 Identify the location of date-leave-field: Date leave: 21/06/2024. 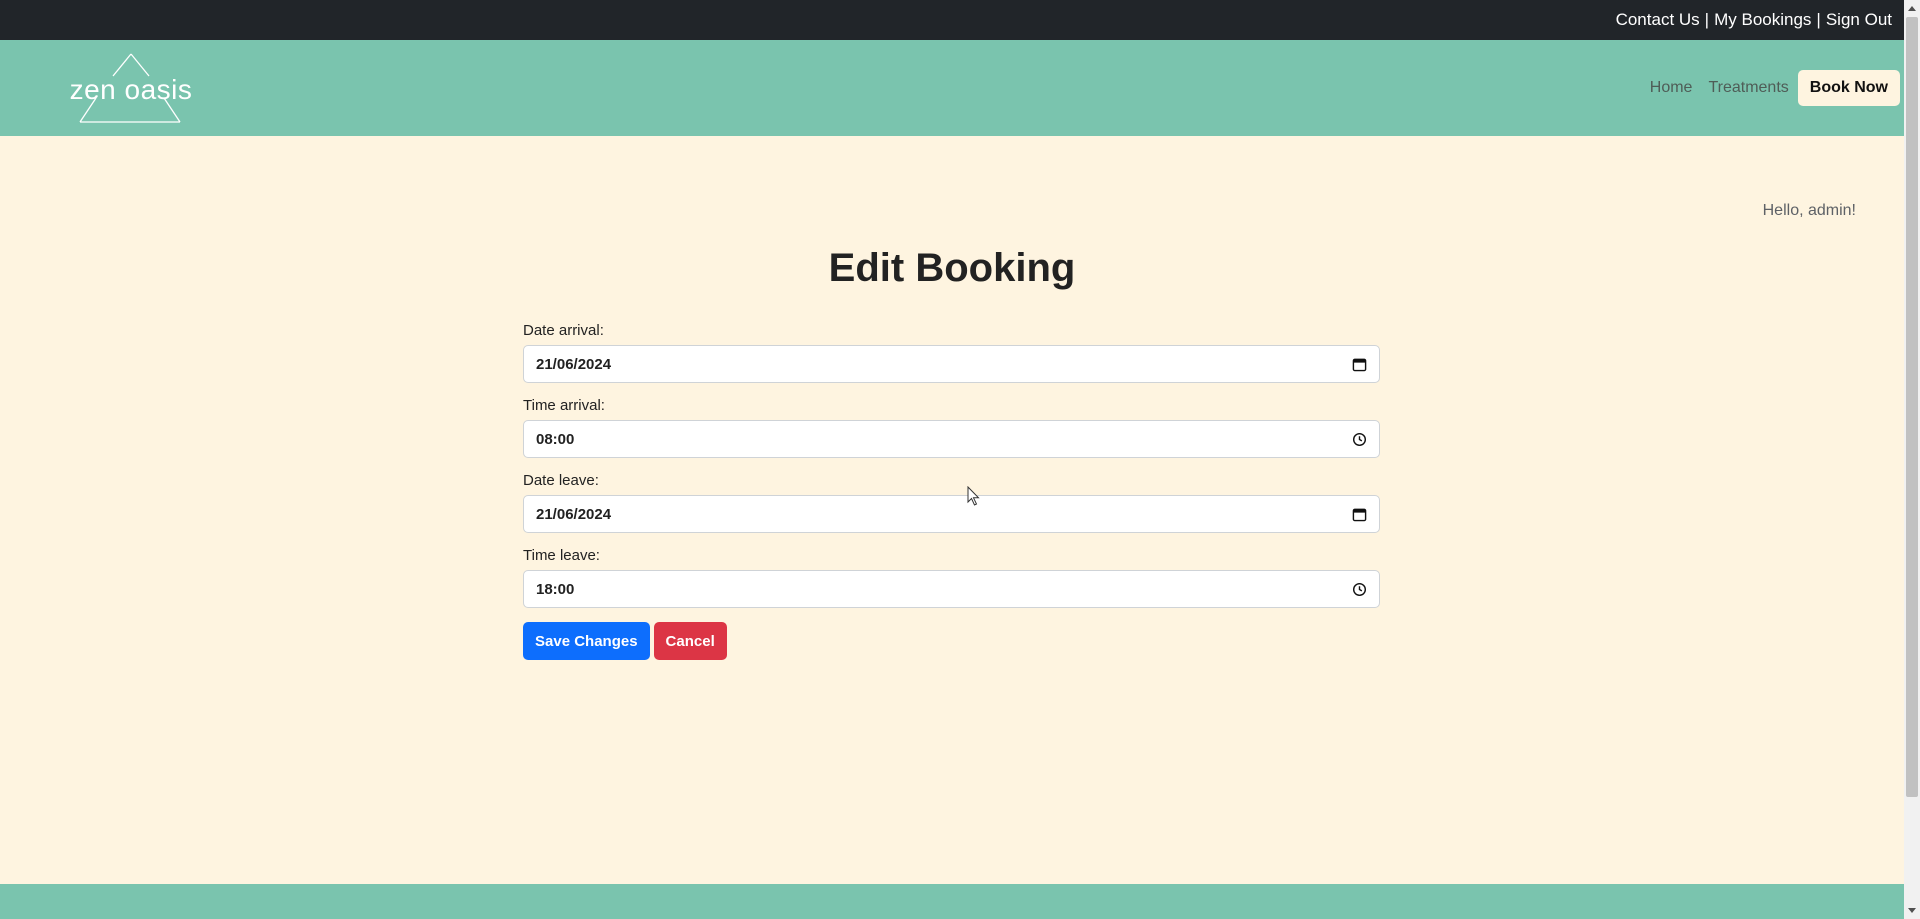
(951, 502).